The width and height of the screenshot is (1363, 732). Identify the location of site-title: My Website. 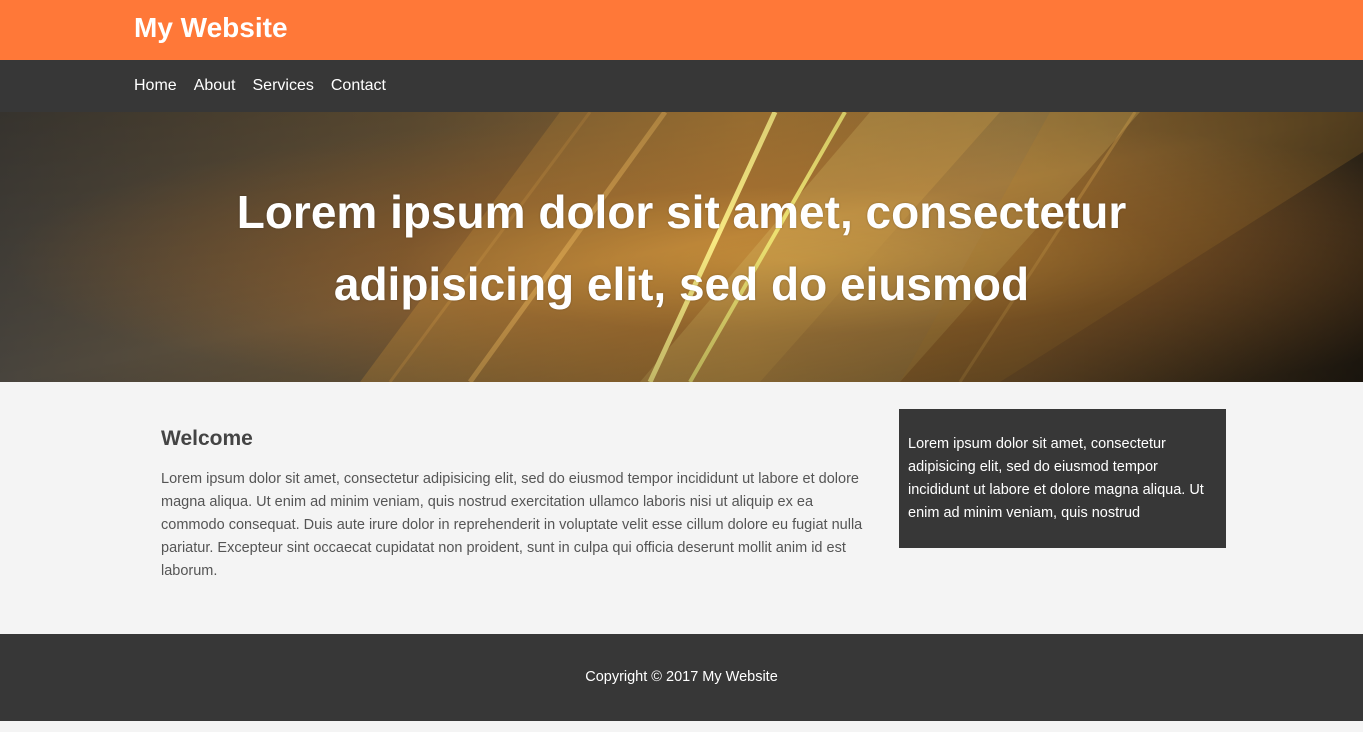
(211, 28).